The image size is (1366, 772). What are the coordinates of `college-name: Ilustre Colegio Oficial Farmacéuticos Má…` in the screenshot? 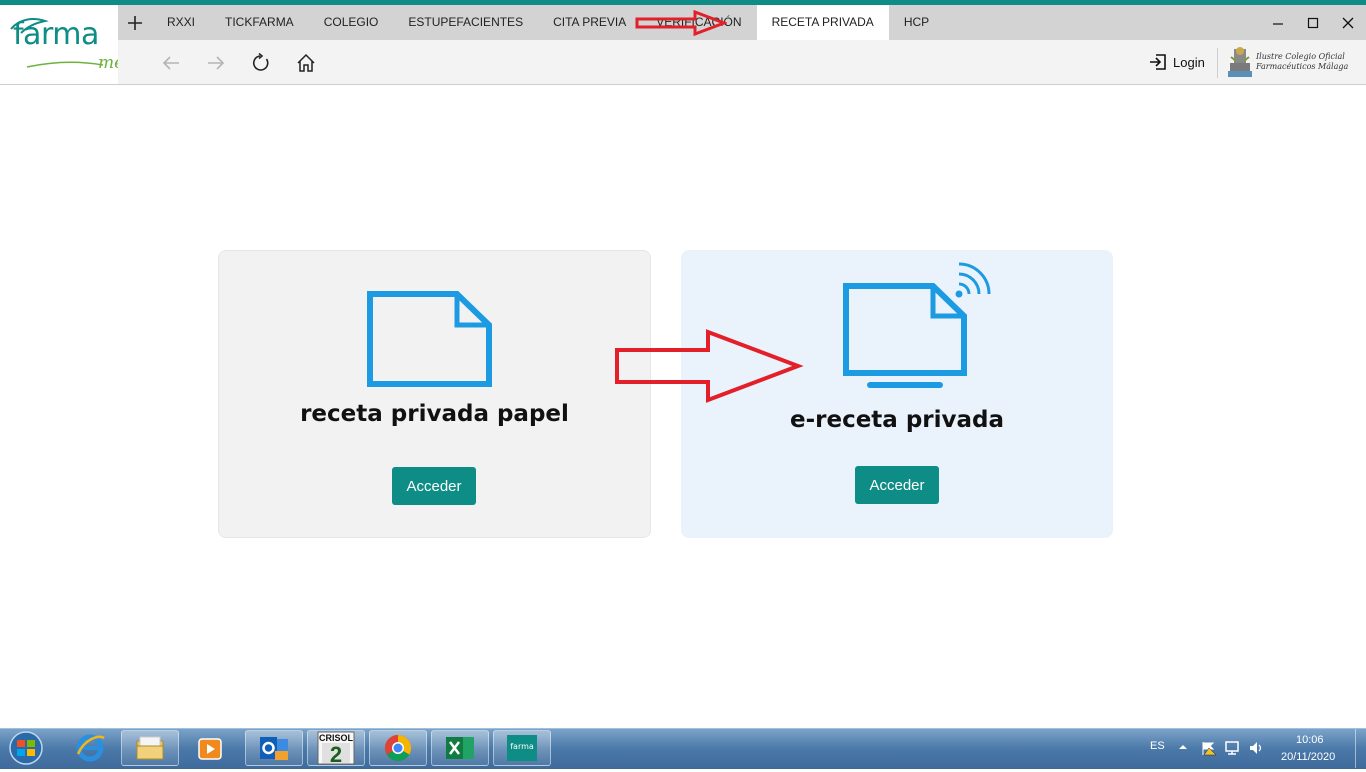 It's located at (1302, 62).